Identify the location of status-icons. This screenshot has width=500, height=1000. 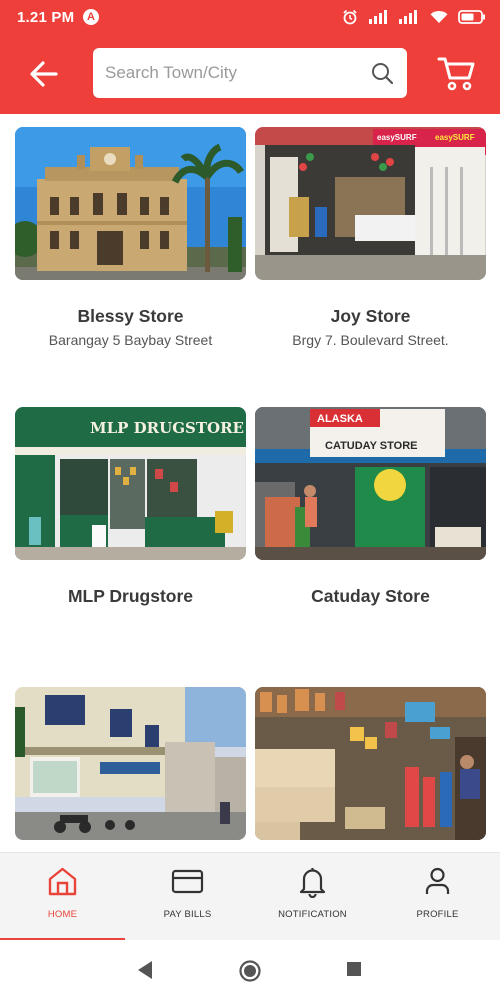
(411, 17).